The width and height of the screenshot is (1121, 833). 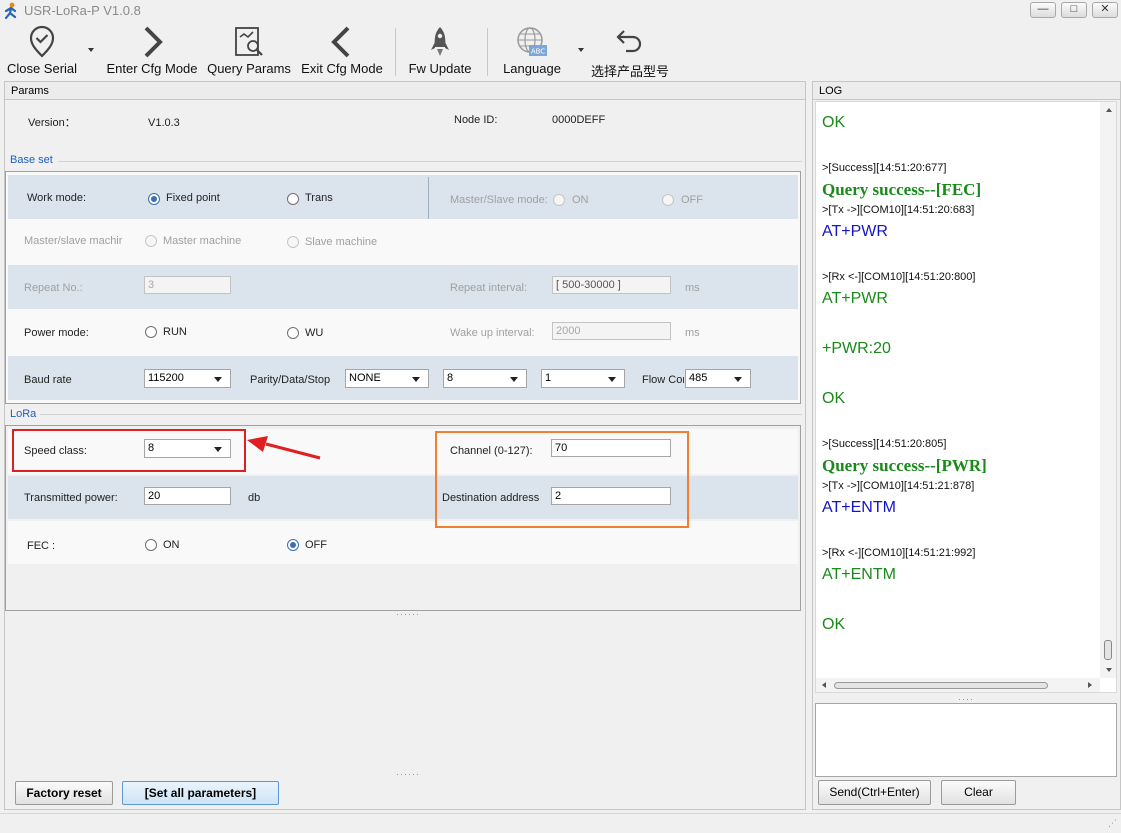 I want to click on scroll-right-icon, so click(x=1090, y=685).